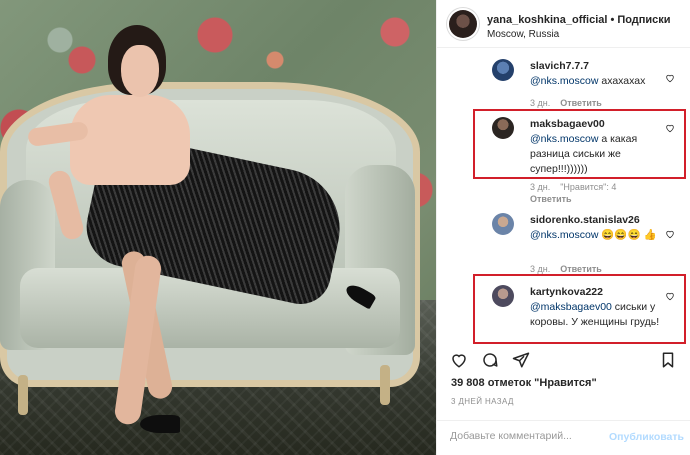 Image resolution: width=690 pixels, height=455 pixels. What do you see at coordinates (585, 220) in the screenshot?
I see `comment-username: sidorenko.stanislav26` at bounding box center [585, 220].